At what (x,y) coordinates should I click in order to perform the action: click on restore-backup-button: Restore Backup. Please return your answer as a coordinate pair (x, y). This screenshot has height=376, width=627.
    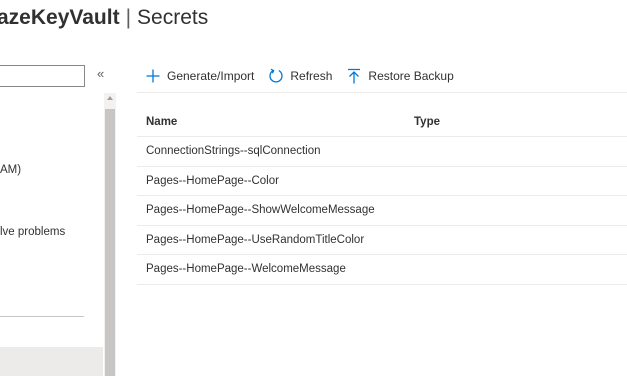
    Looking at the image, I should click on (400, 76).